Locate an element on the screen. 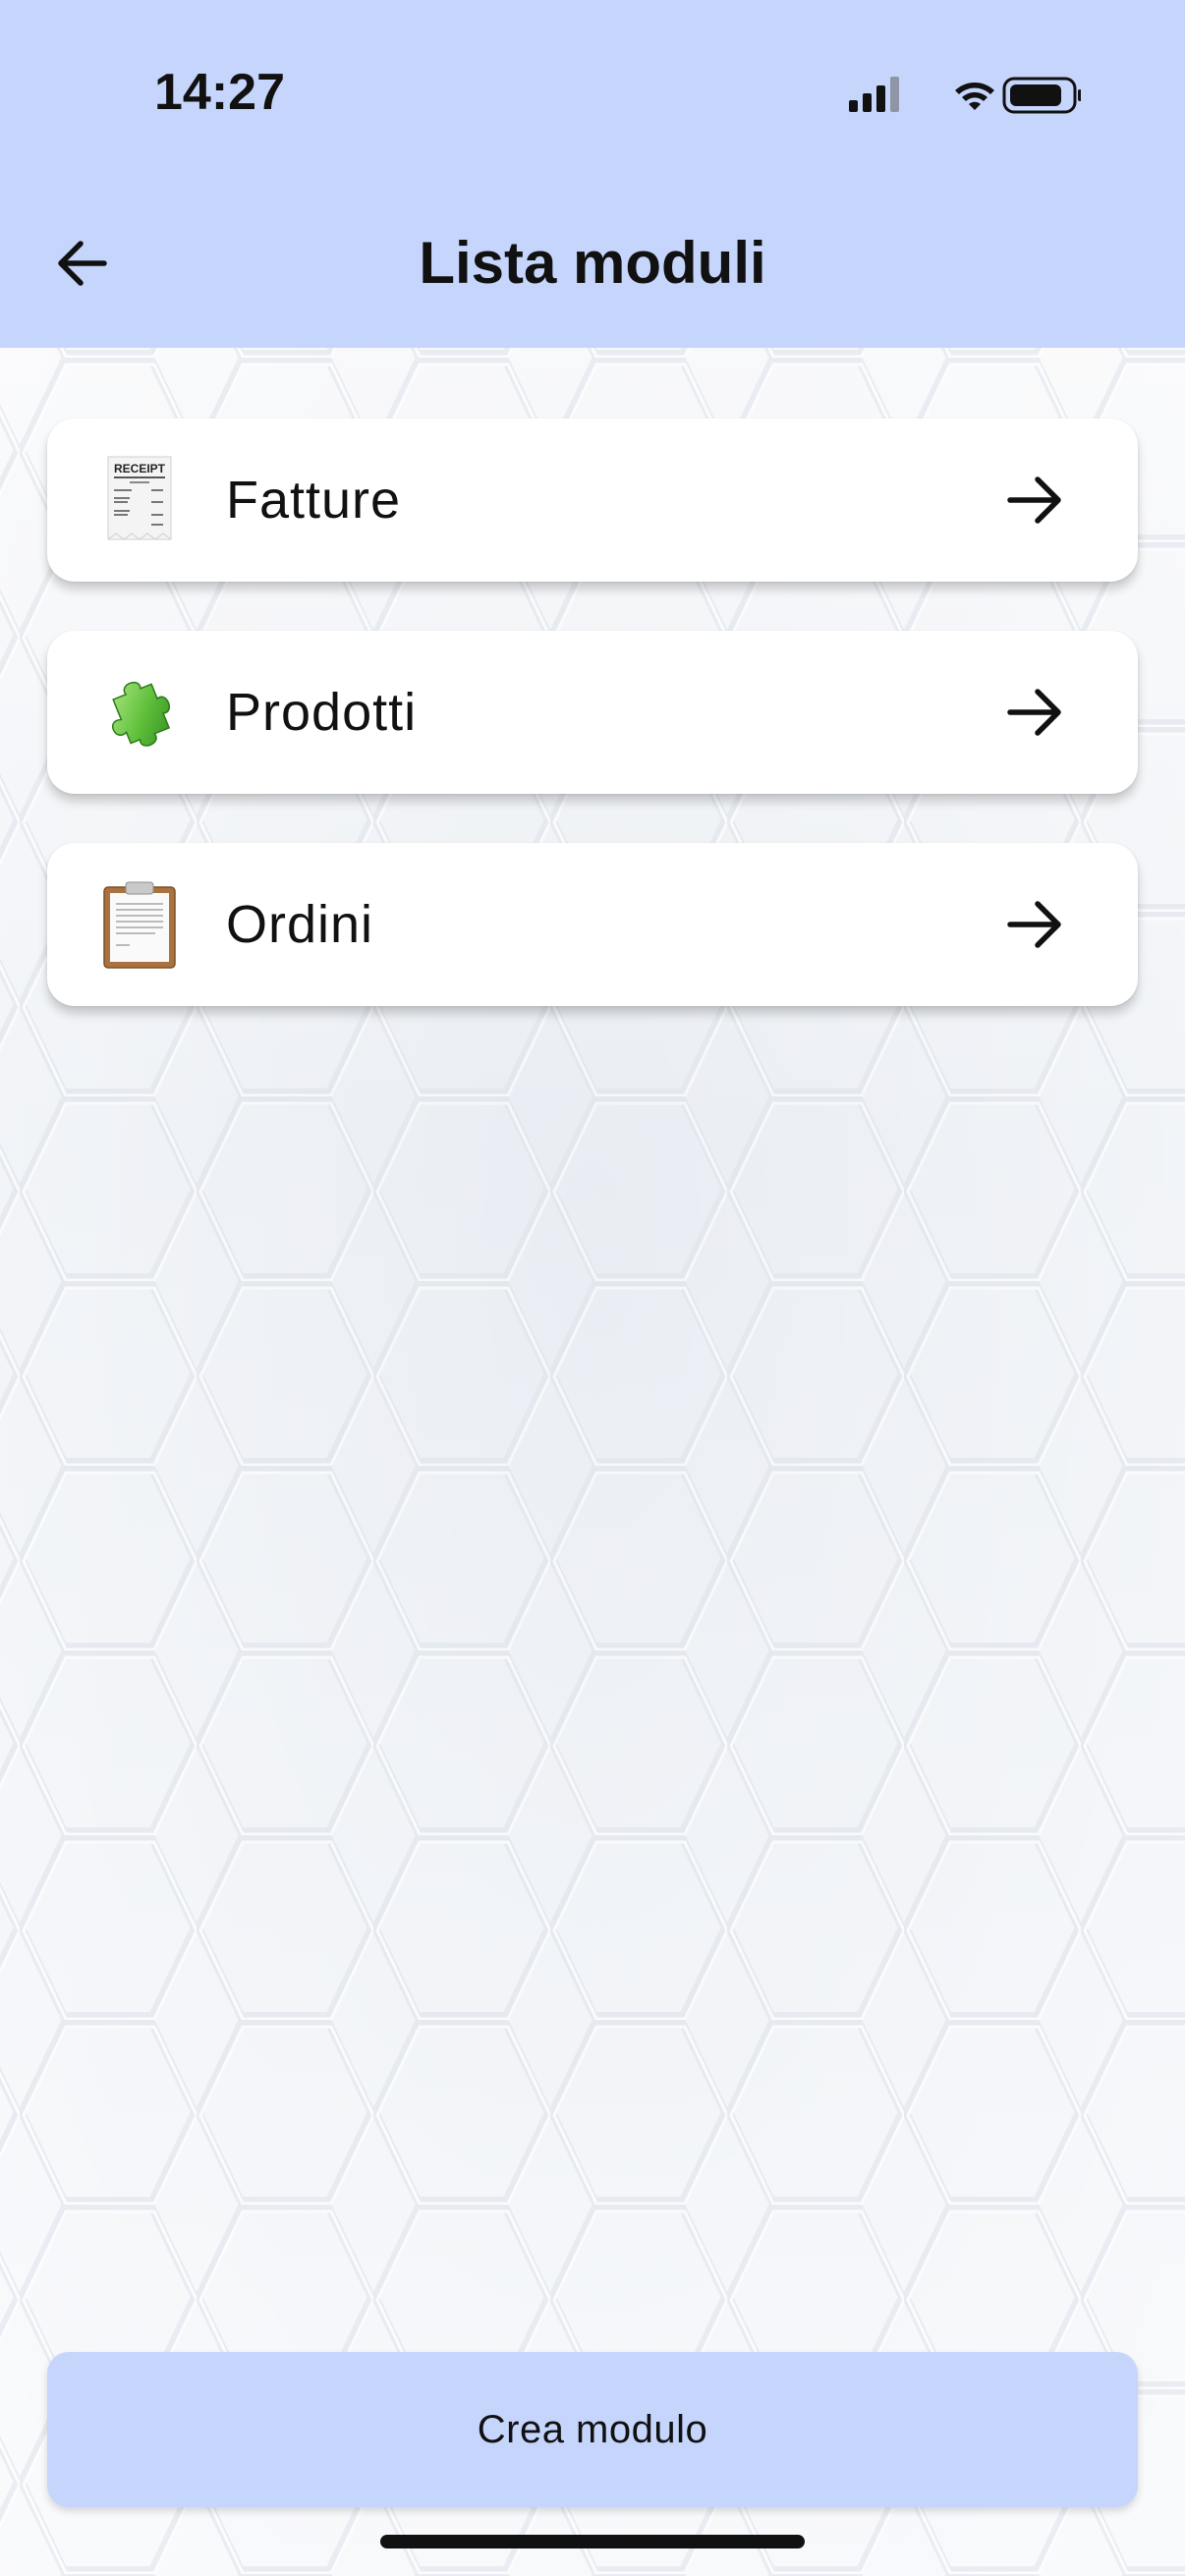  home-indicator is located at coordinates (592, 2541).